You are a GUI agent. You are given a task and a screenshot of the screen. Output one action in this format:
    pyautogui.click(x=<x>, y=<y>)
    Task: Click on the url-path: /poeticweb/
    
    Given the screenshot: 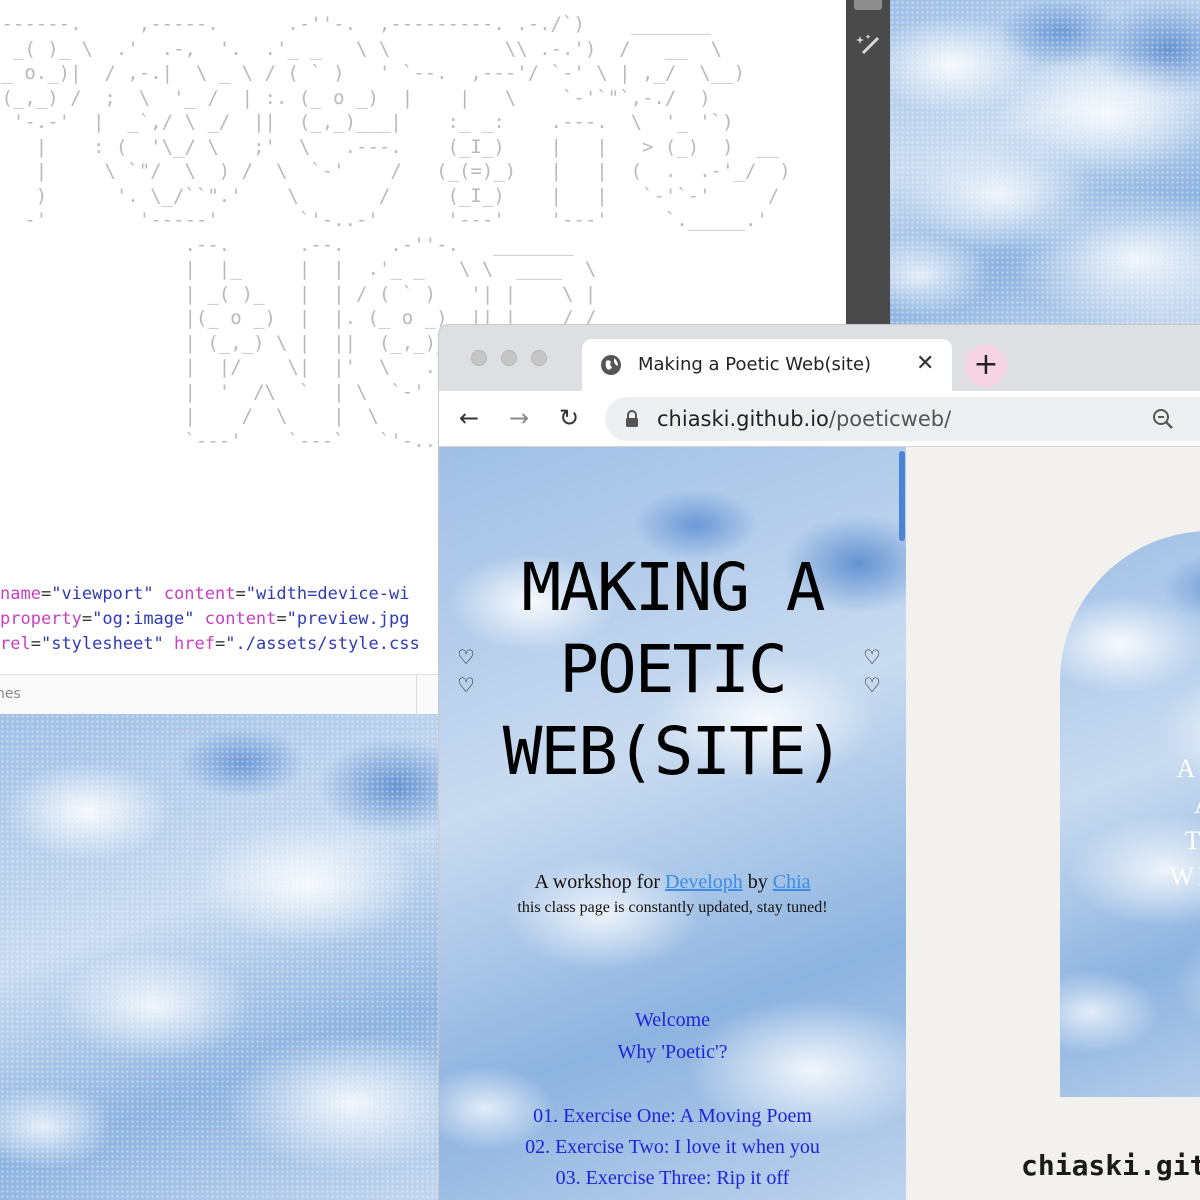 What is the action you would take?
    pyautogui.click(x=890, y=419)
    